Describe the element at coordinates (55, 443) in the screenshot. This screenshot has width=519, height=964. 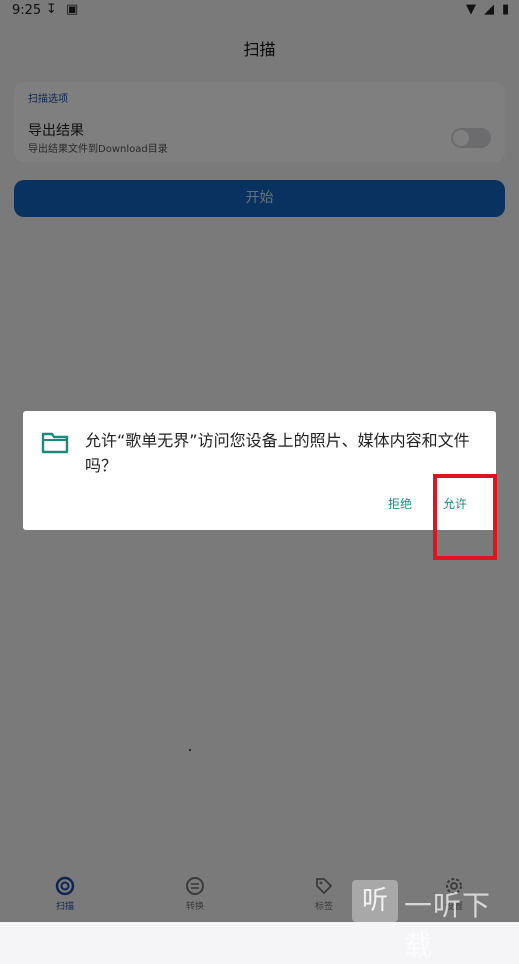
I see `folder-icon` at that location.